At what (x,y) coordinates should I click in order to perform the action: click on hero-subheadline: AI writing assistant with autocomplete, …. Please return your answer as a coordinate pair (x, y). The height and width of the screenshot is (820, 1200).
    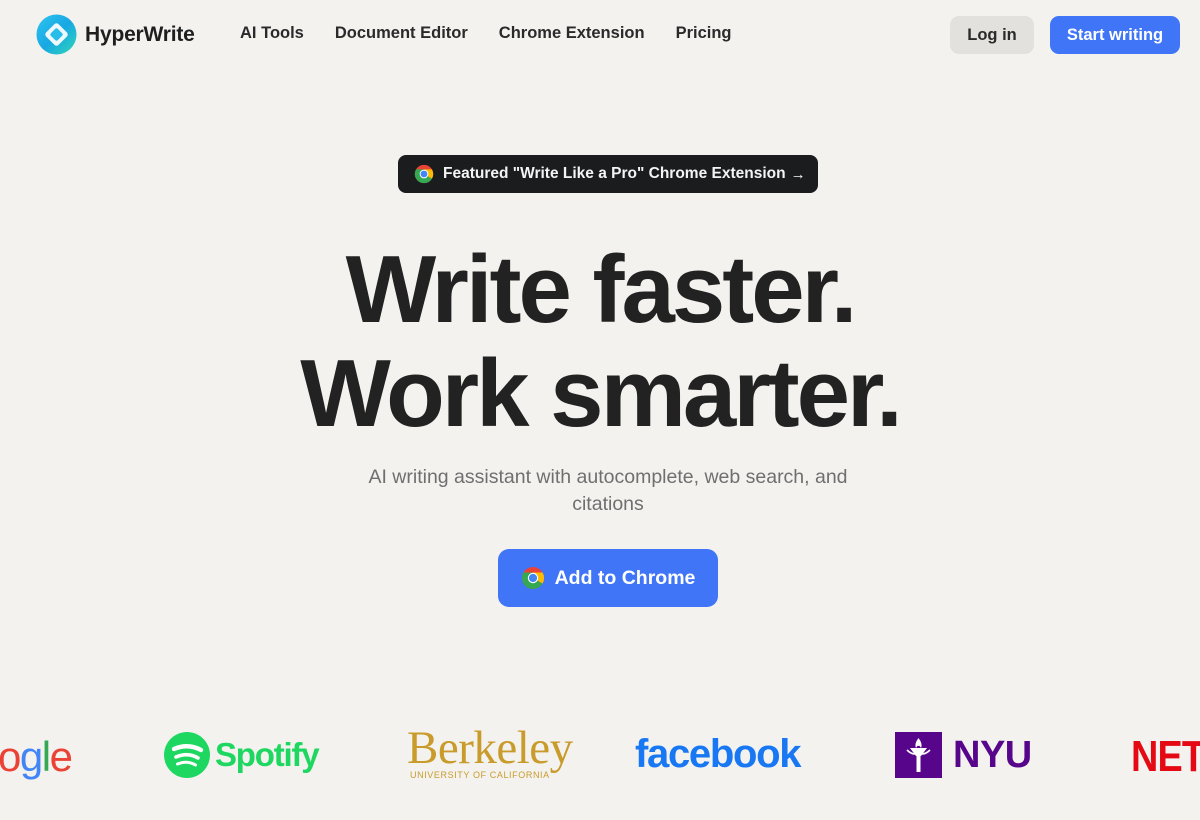
    Looking at the image, I should click on (608, 490).